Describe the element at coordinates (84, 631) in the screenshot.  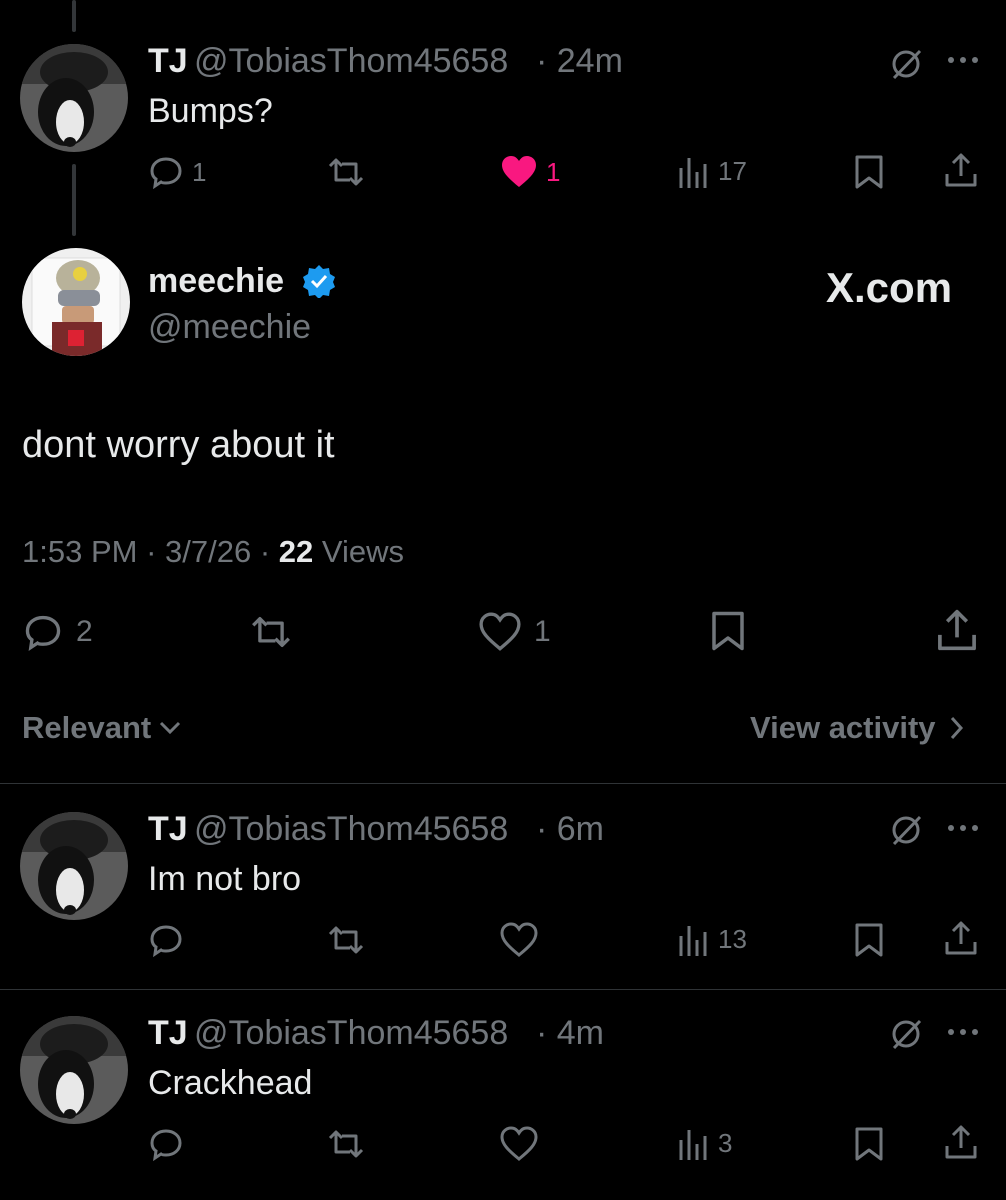
I see `reply-count: 2` at that location.